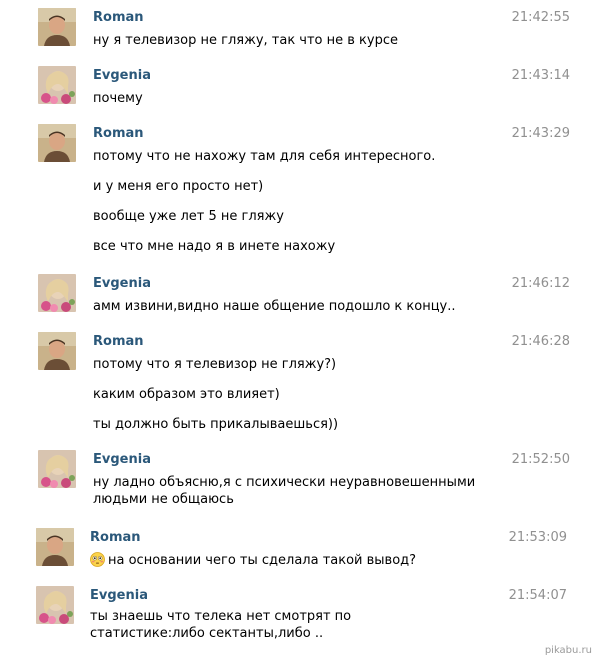 The image size is (600, 664). Describe the element at coordinates (215, 364) in the screenshot. I see `message-text: потому что я телевизор не гляжу?)` at that location.